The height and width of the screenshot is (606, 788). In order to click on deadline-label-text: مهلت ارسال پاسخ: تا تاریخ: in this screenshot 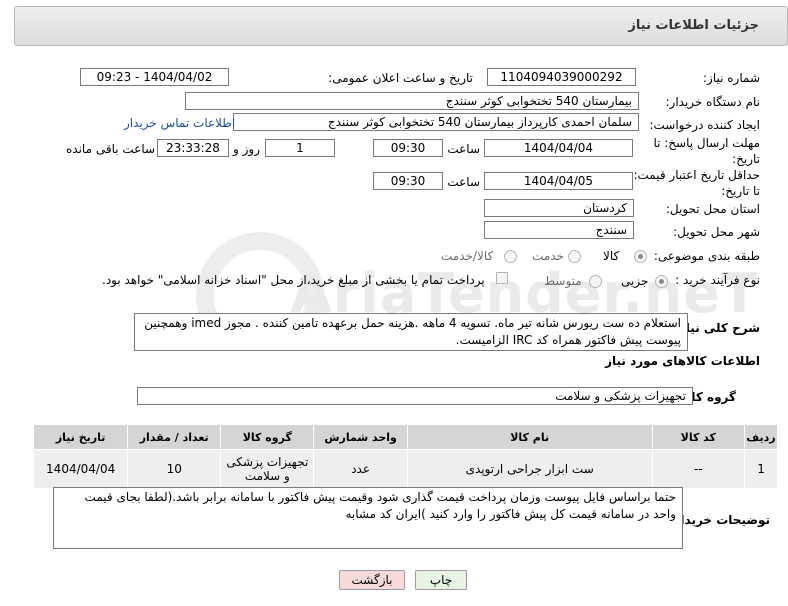, I will do `click(706, 151)`.